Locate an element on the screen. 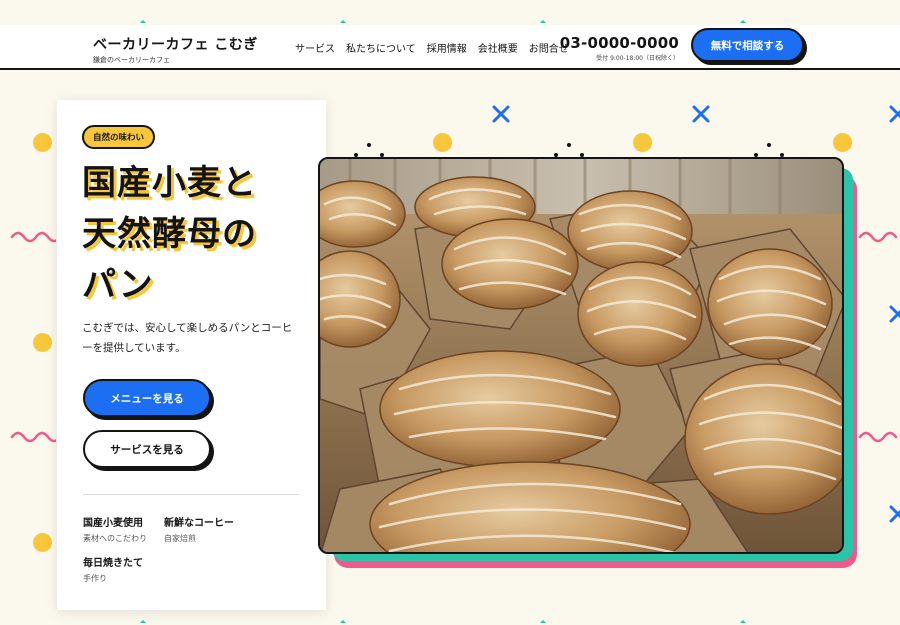 Image resolution: width=900 pixels, height=625 pixels. free-consult-button: 無料で相談する is located at coordinates (747, 45).